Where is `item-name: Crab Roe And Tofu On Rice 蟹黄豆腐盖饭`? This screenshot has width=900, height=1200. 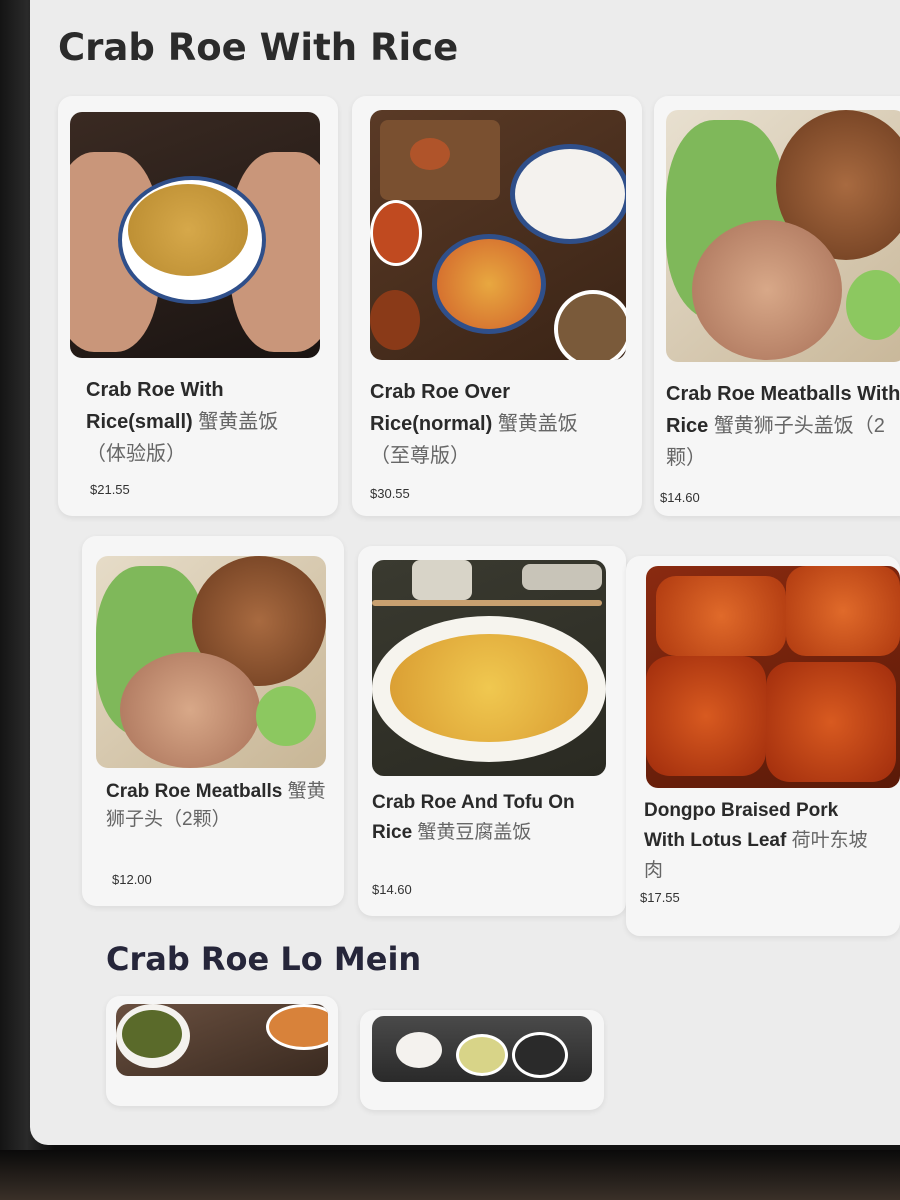 item-name: Crab Roe And Tofu On Rice 蟹黄豆腐盖饭 is located at coordinates (473, 817).